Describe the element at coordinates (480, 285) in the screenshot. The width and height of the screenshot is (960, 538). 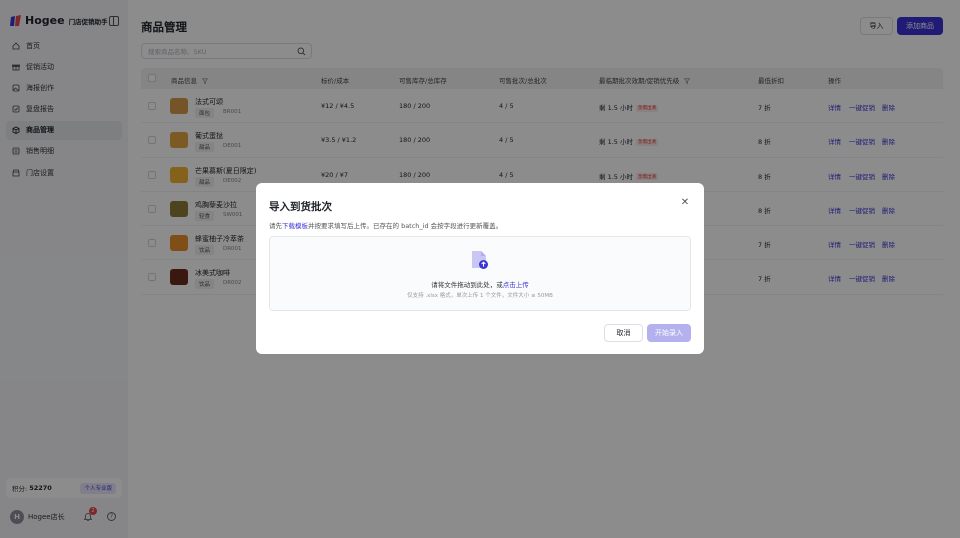
I see `dropzone-text: 请将文件拖动到此处，或点击上传` at that location.